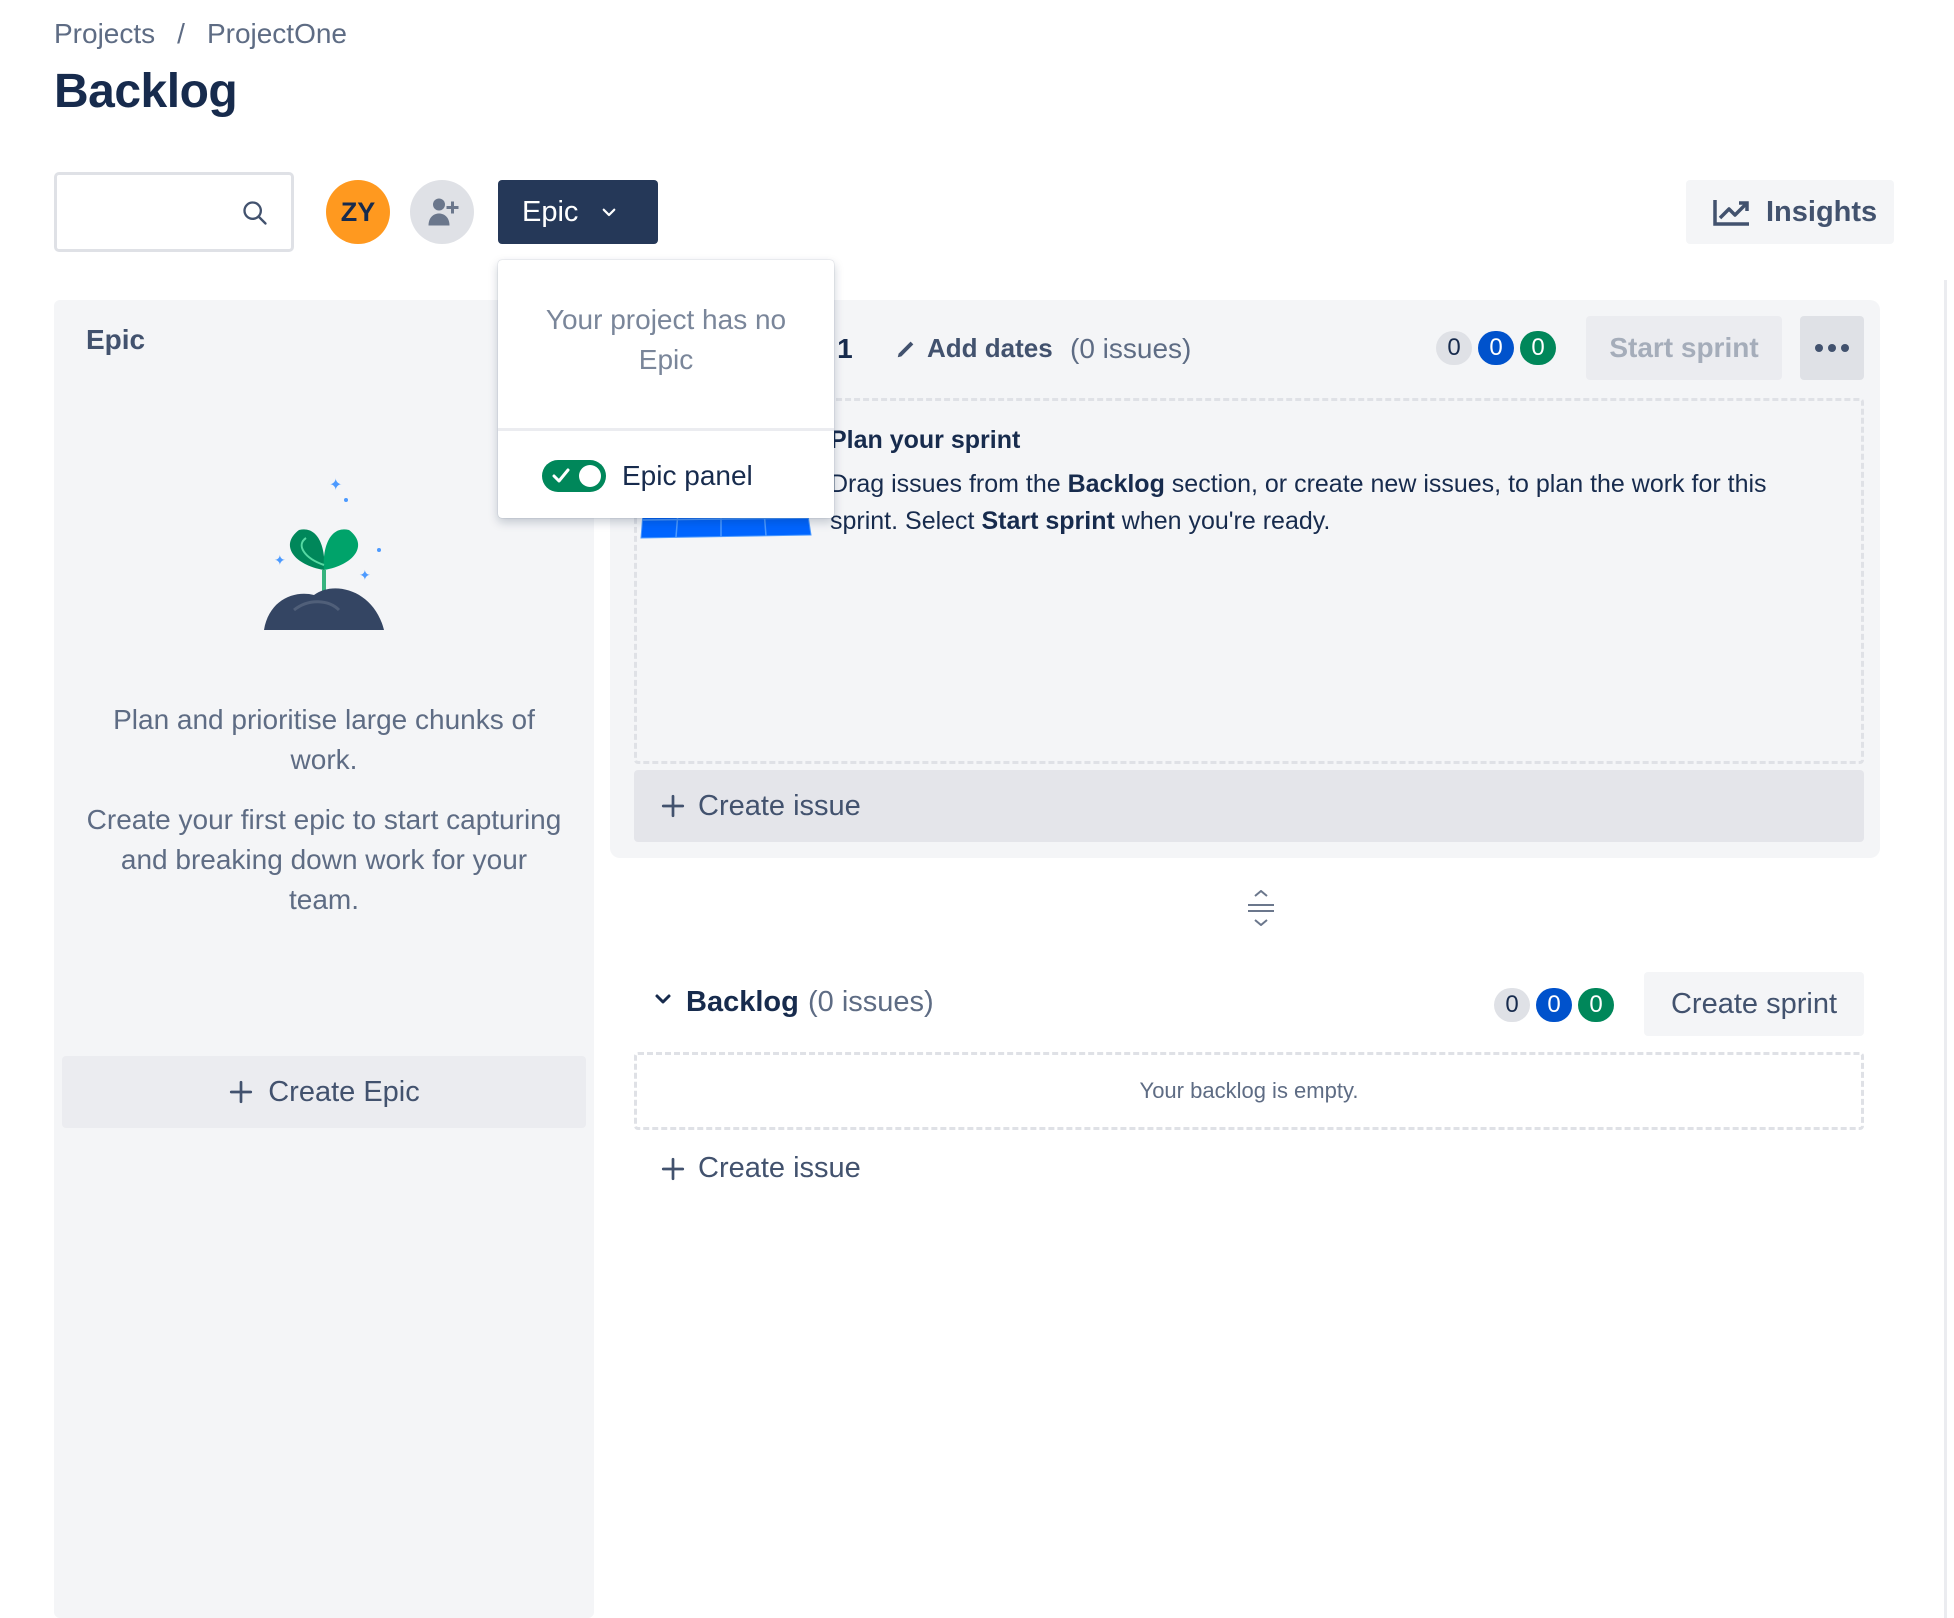 The height and width of the screenshot is (1618, 1954). Describe the element at coordinates (666, 389) in the screenshot. I see `epic-dropdown: Your project has no Epic Epic panel` at that location.